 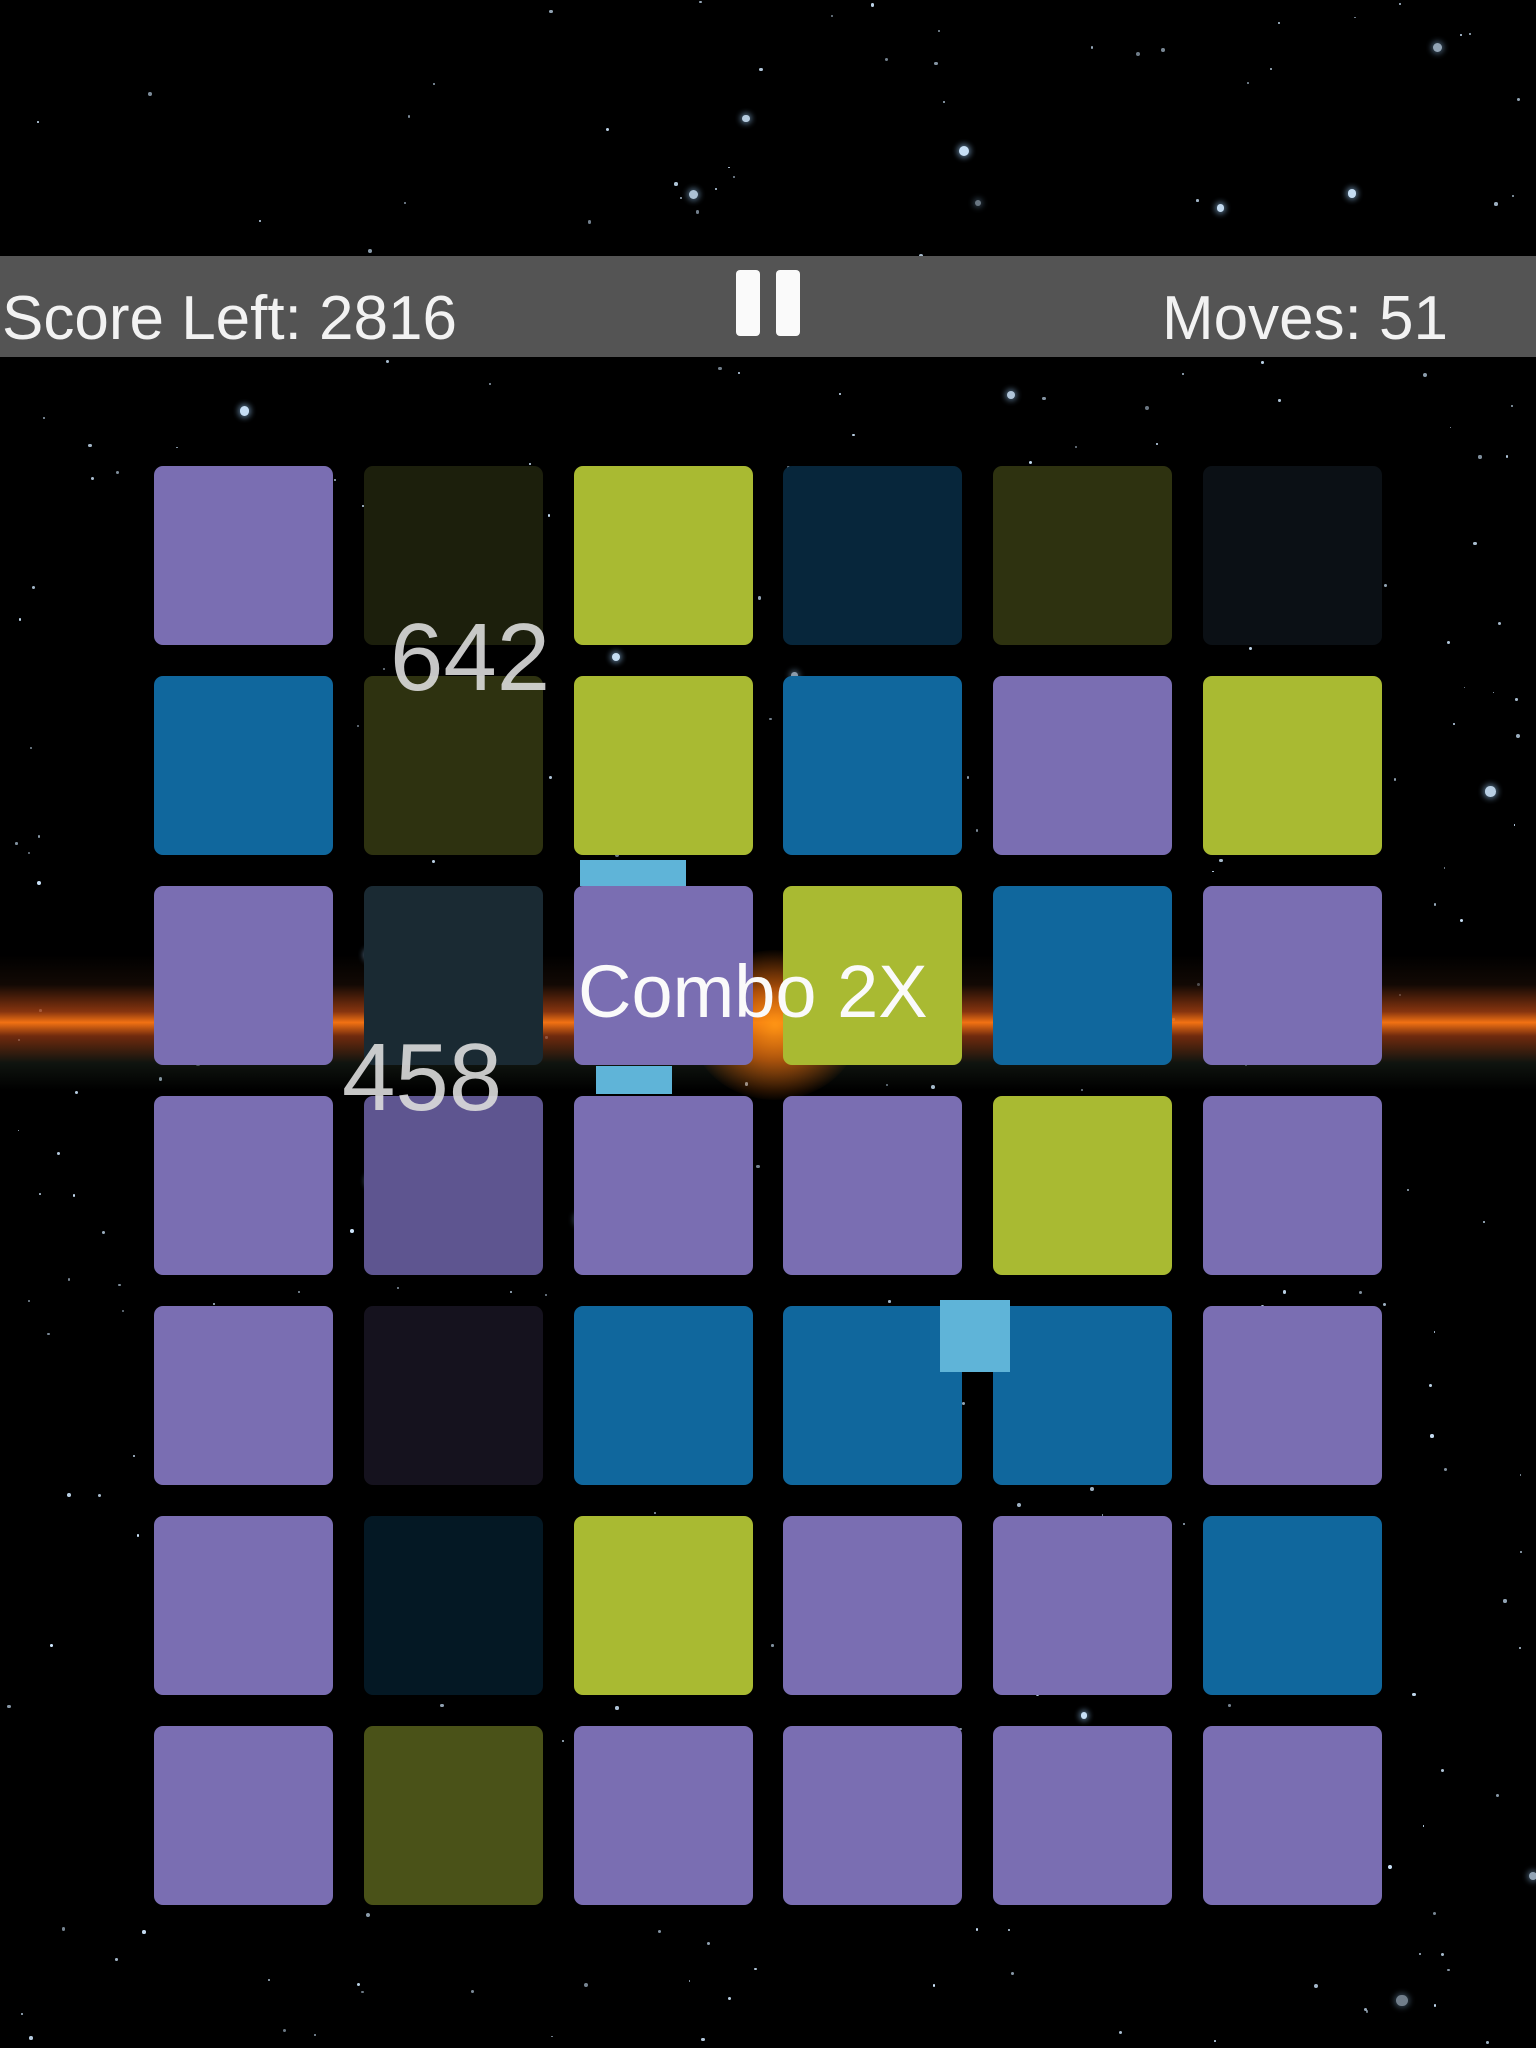 I want to click on tile-dim-olive, so click(x=1082, y=555).